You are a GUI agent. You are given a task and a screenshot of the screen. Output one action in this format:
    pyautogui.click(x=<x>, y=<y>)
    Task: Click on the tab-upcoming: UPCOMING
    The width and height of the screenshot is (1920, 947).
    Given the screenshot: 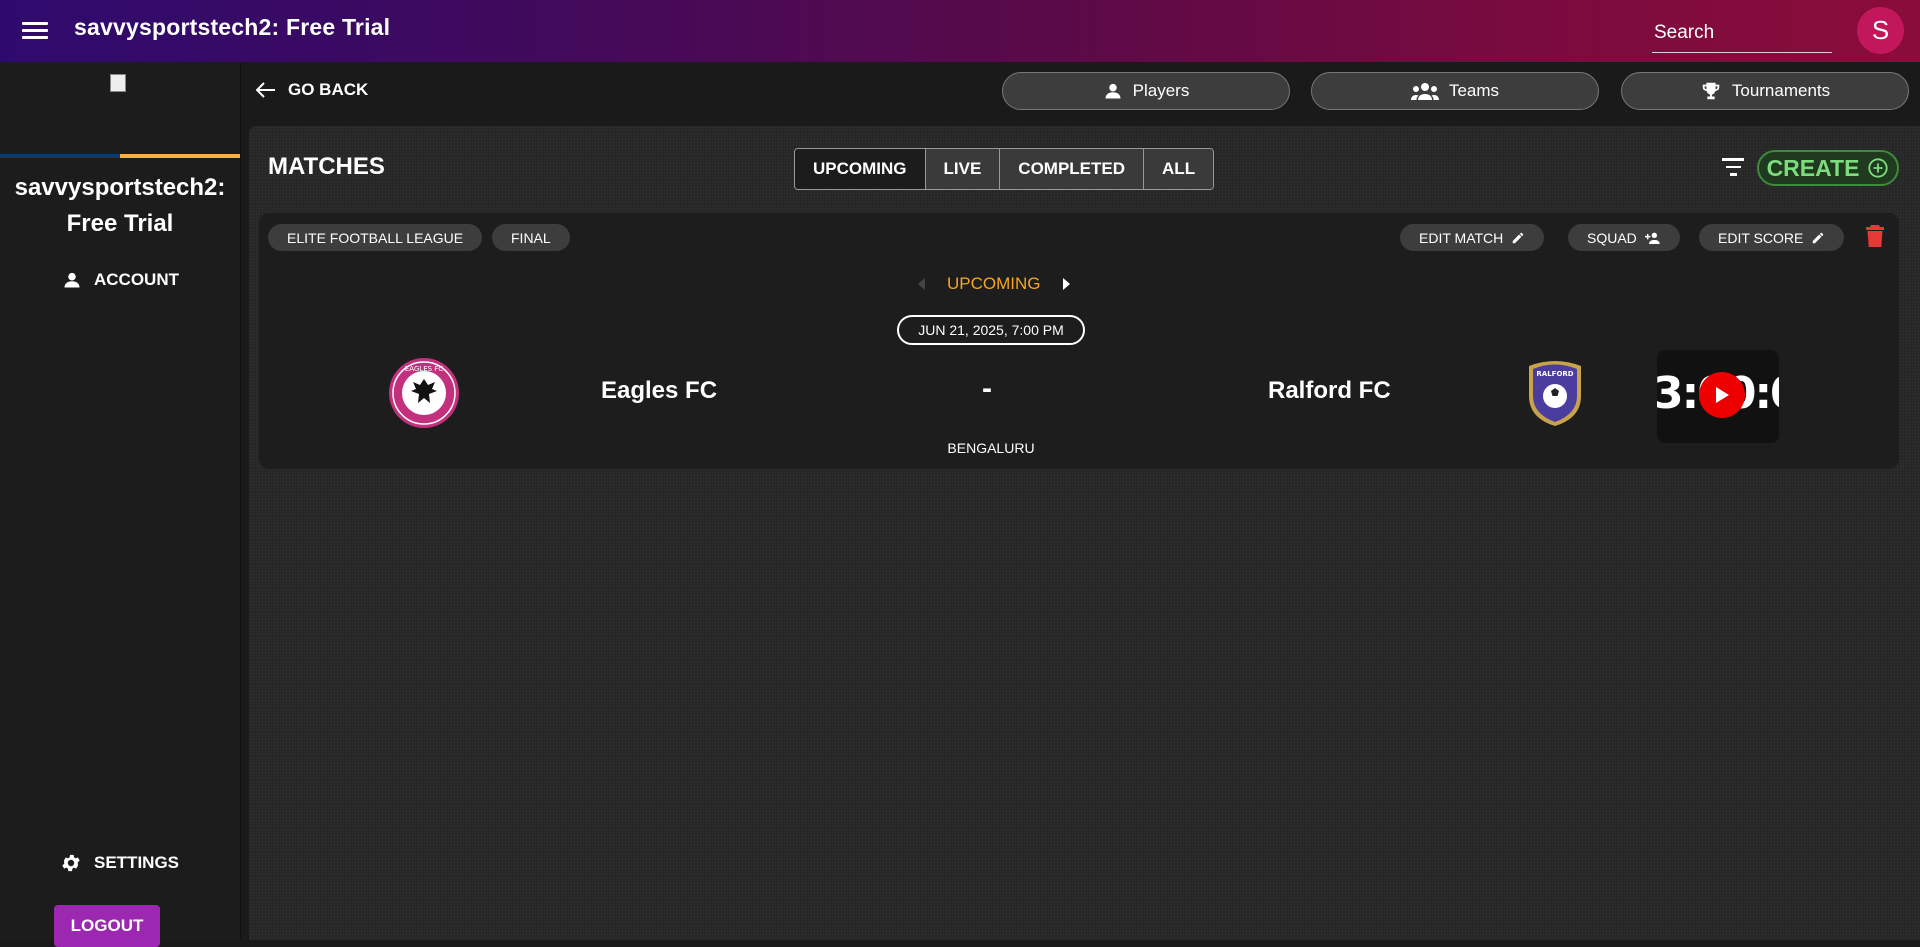 What is the action you would take?
    pyautogui.click(x=860, y=169)
    